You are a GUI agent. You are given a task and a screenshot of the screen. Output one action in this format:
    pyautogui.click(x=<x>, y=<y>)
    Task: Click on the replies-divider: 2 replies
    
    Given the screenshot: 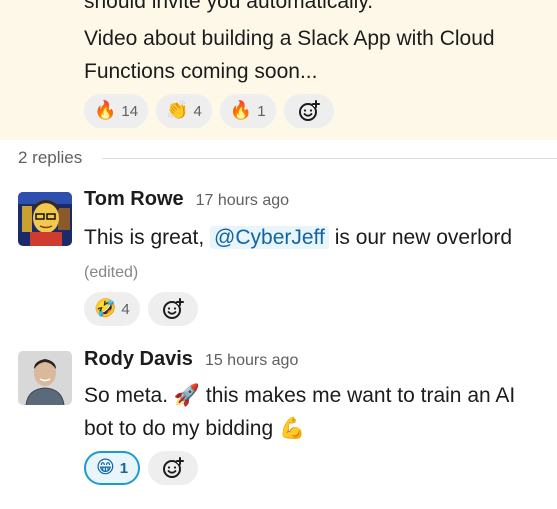 What is the action you would take?
    pyautogui.click(x=287, y=158)
    